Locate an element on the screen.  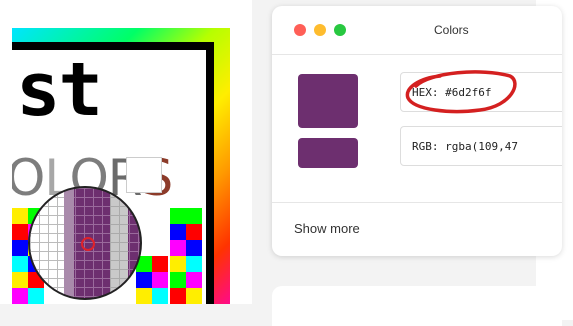
lower-panel is located at coordinates (417, 306).